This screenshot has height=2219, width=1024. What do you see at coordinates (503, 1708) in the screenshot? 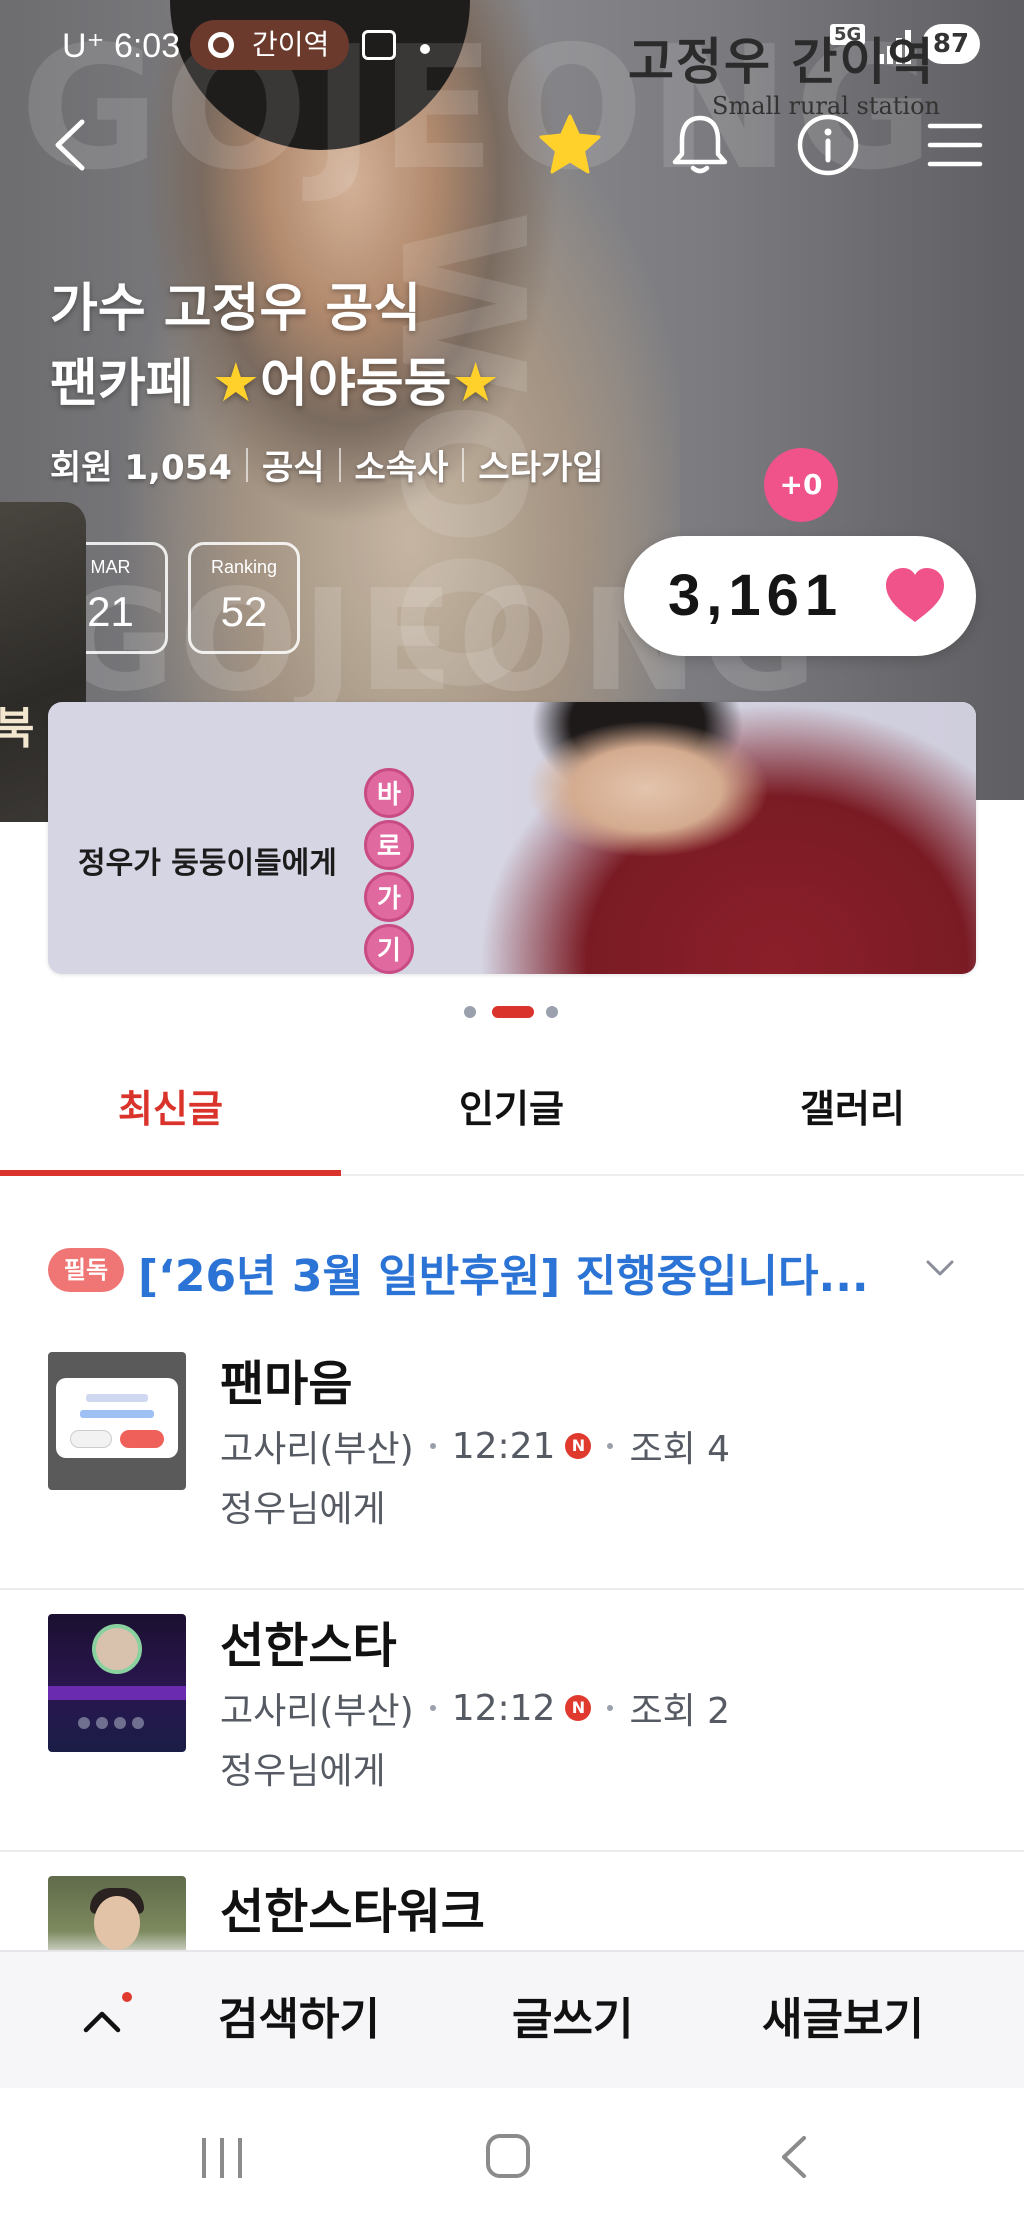
I see `post-time: 12:12` at bounding box center [503, 1708].